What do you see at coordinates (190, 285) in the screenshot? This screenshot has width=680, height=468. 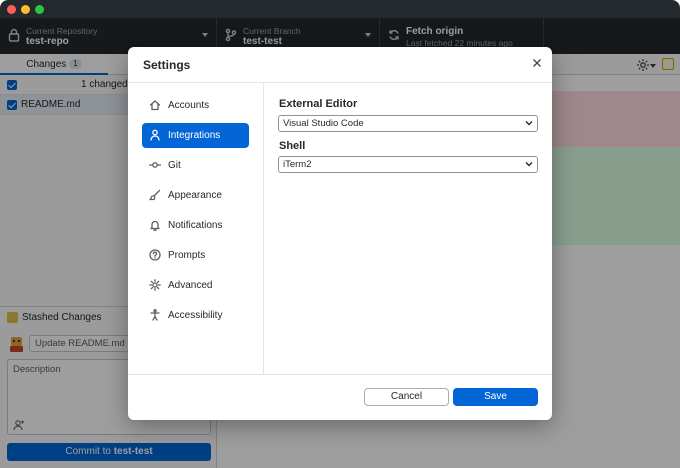 I see `nav-label: Advanced` at bounding box center [190, 285].